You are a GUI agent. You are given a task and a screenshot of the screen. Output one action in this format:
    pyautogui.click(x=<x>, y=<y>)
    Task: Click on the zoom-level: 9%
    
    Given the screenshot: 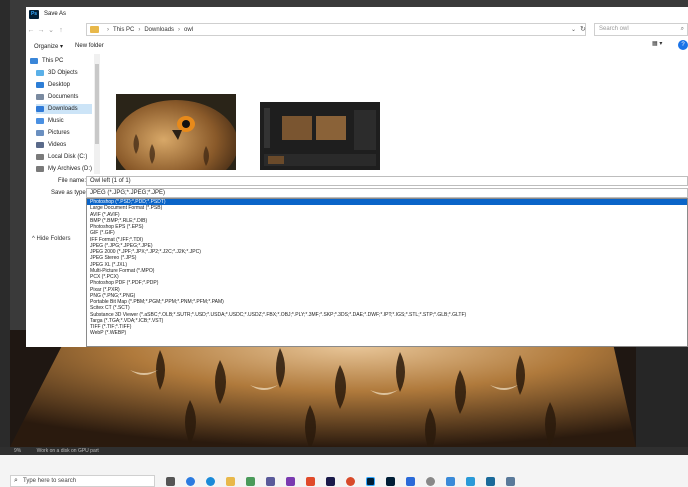 What is the action you would take?
    pyautogui.click(x=18, y=451)
    